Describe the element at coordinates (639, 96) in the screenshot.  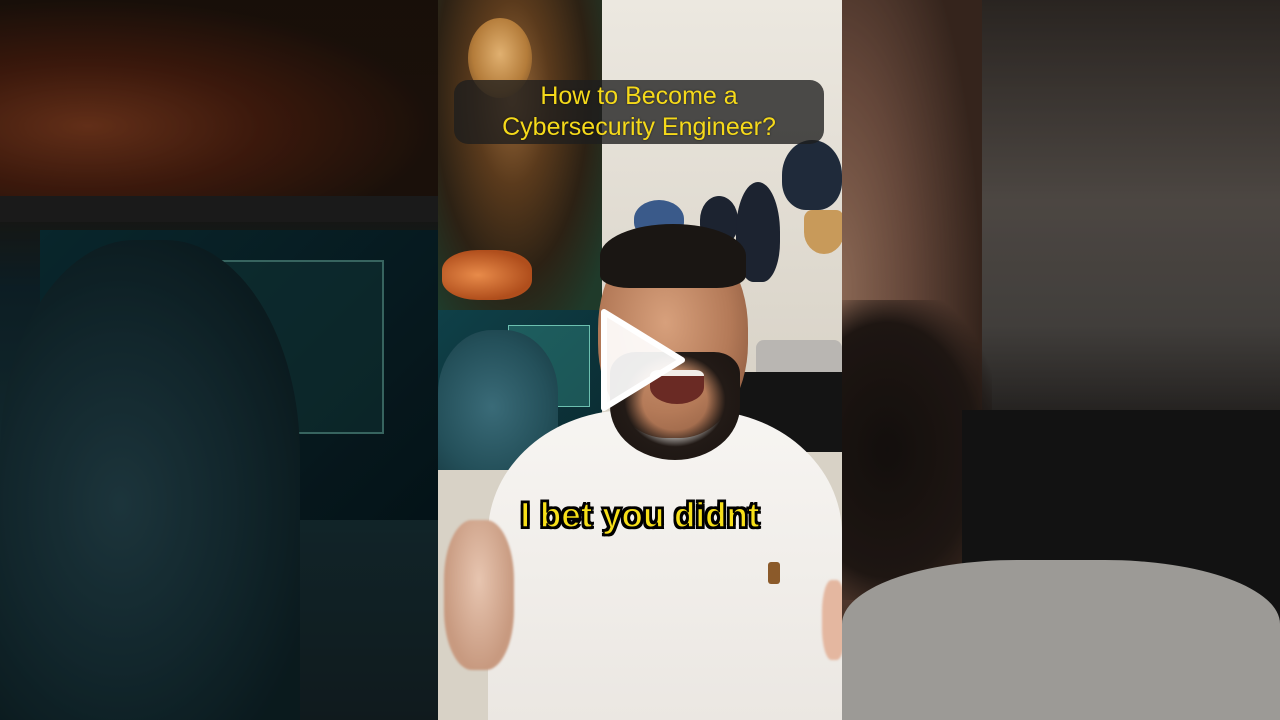
I see `title-line-1: How to Become a` at that location.